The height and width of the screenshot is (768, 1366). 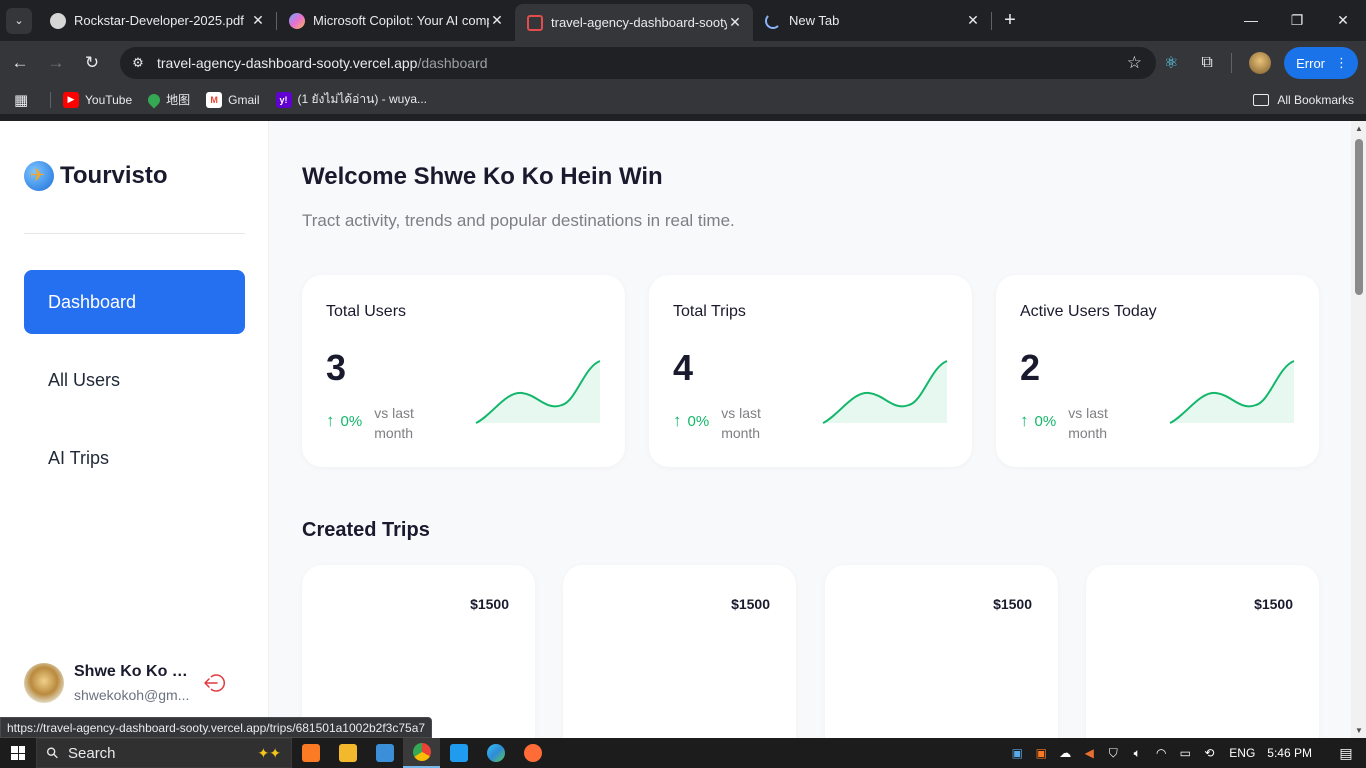 I want to click on tab-title: Microsoft Copilot: Your AI comp, so click(x=401, y=20).